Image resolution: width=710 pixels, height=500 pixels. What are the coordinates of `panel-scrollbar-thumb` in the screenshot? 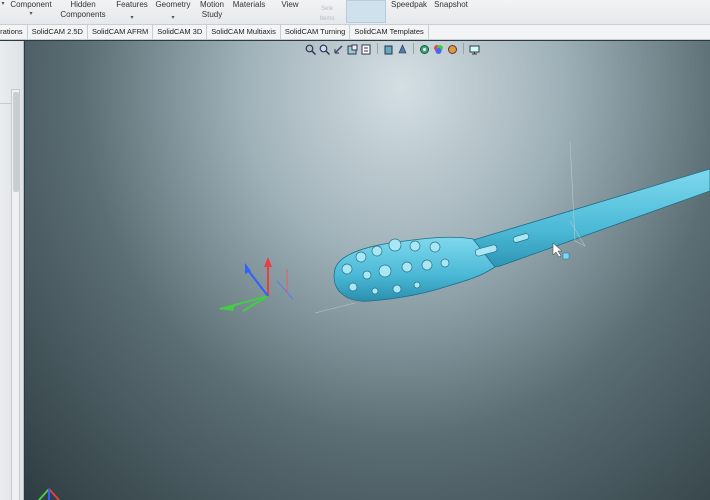 It's located at (16, 142).